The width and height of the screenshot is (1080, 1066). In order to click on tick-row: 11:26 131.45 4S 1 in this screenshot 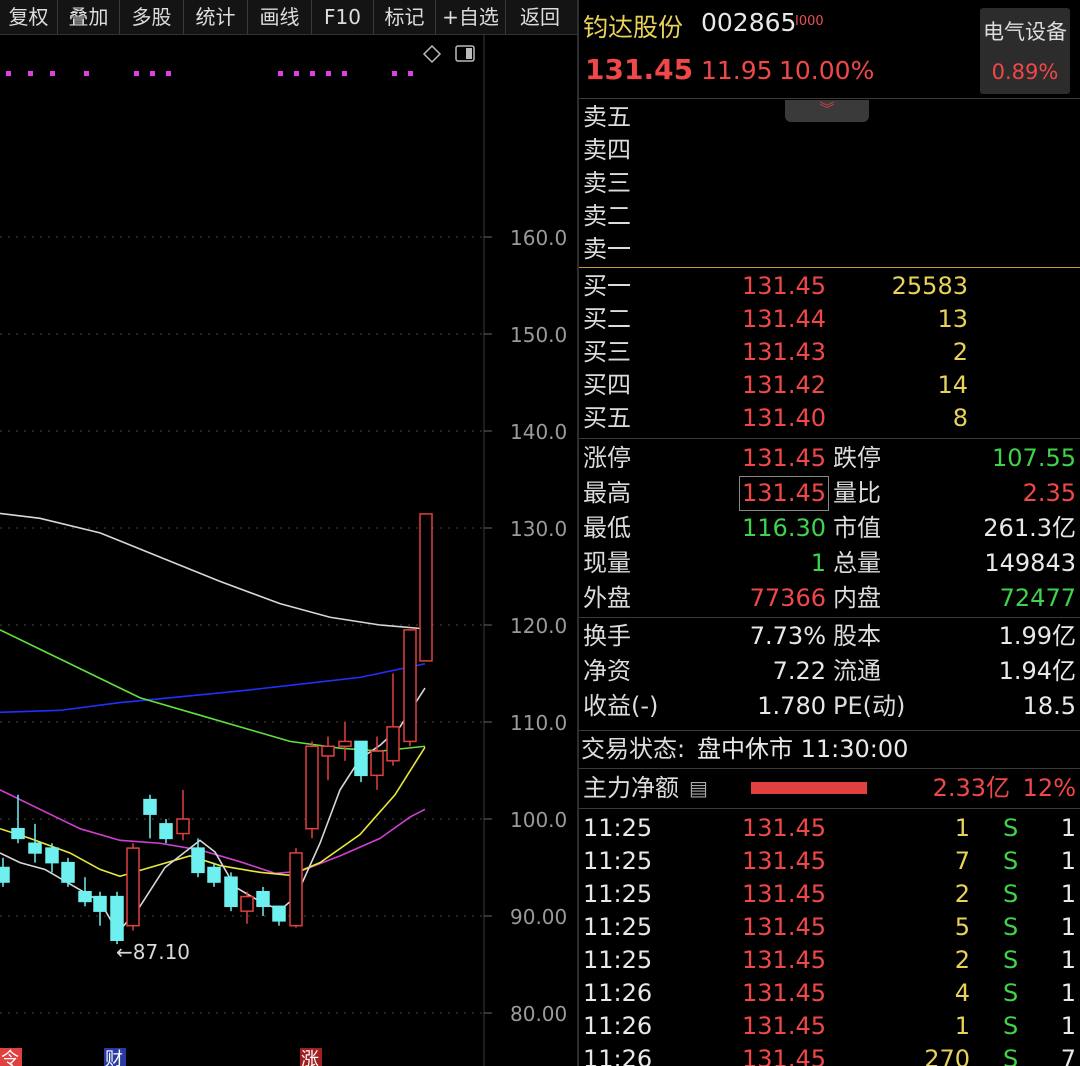, I will do `click(829, 993)`.